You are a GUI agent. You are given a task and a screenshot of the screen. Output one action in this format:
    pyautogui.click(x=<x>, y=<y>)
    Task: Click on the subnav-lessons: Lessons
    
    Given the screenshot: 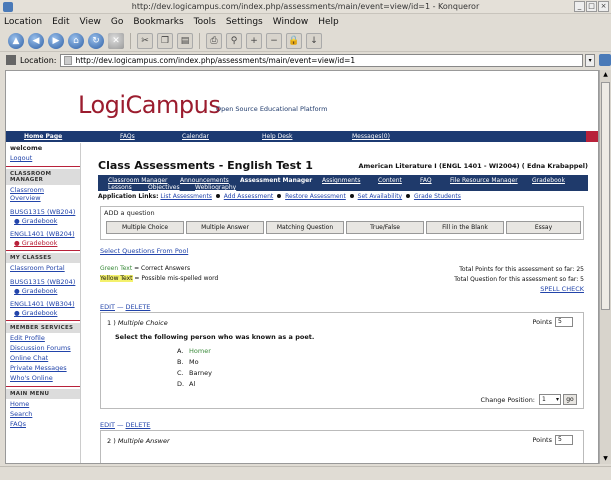 What is the action you would take?
    pyautogui.click(x=120, y=187)
    